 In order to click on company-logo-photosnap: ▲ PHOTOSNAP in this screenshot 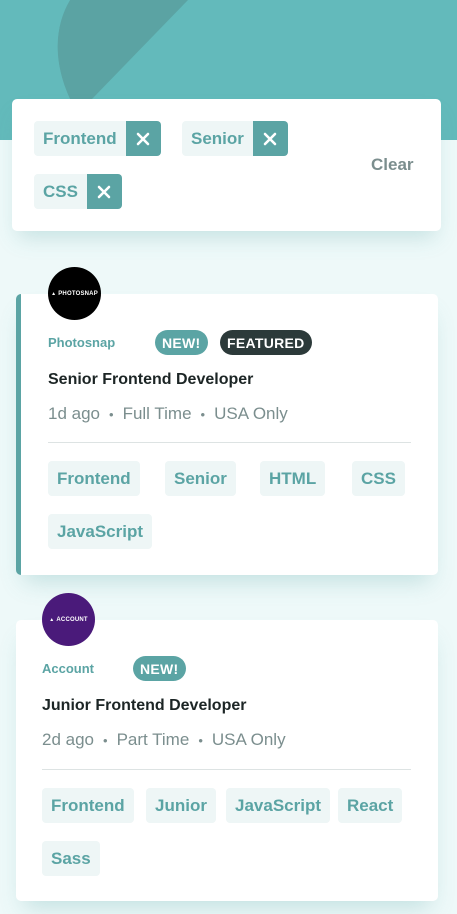, I will do `click(74, 293)`.